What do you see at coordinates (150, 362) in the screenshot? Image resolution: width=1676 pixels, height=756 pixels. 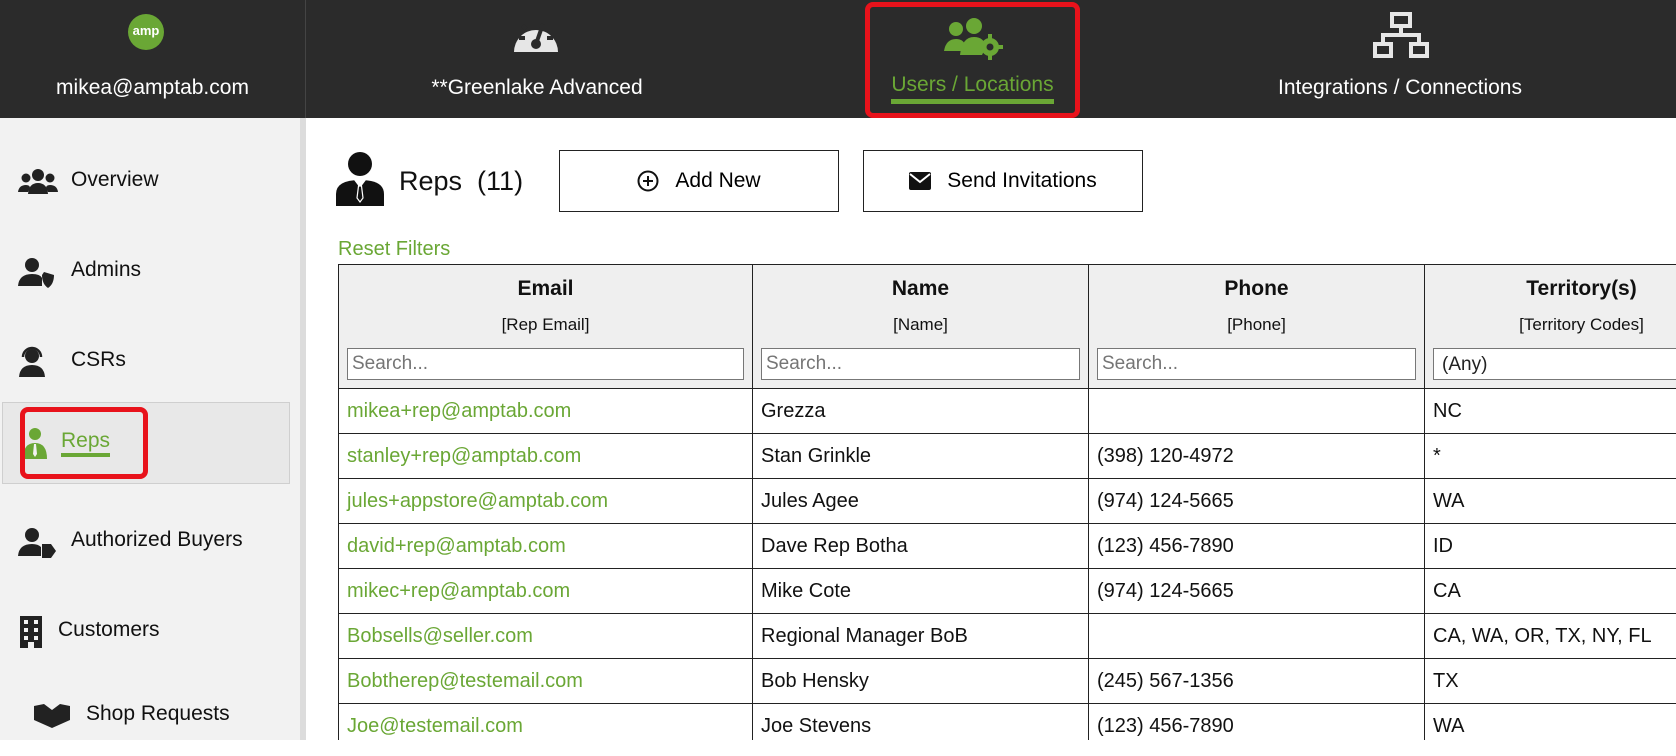 I see `sidebar-item-csrs: CSRs` at bounding box center [150, 362].